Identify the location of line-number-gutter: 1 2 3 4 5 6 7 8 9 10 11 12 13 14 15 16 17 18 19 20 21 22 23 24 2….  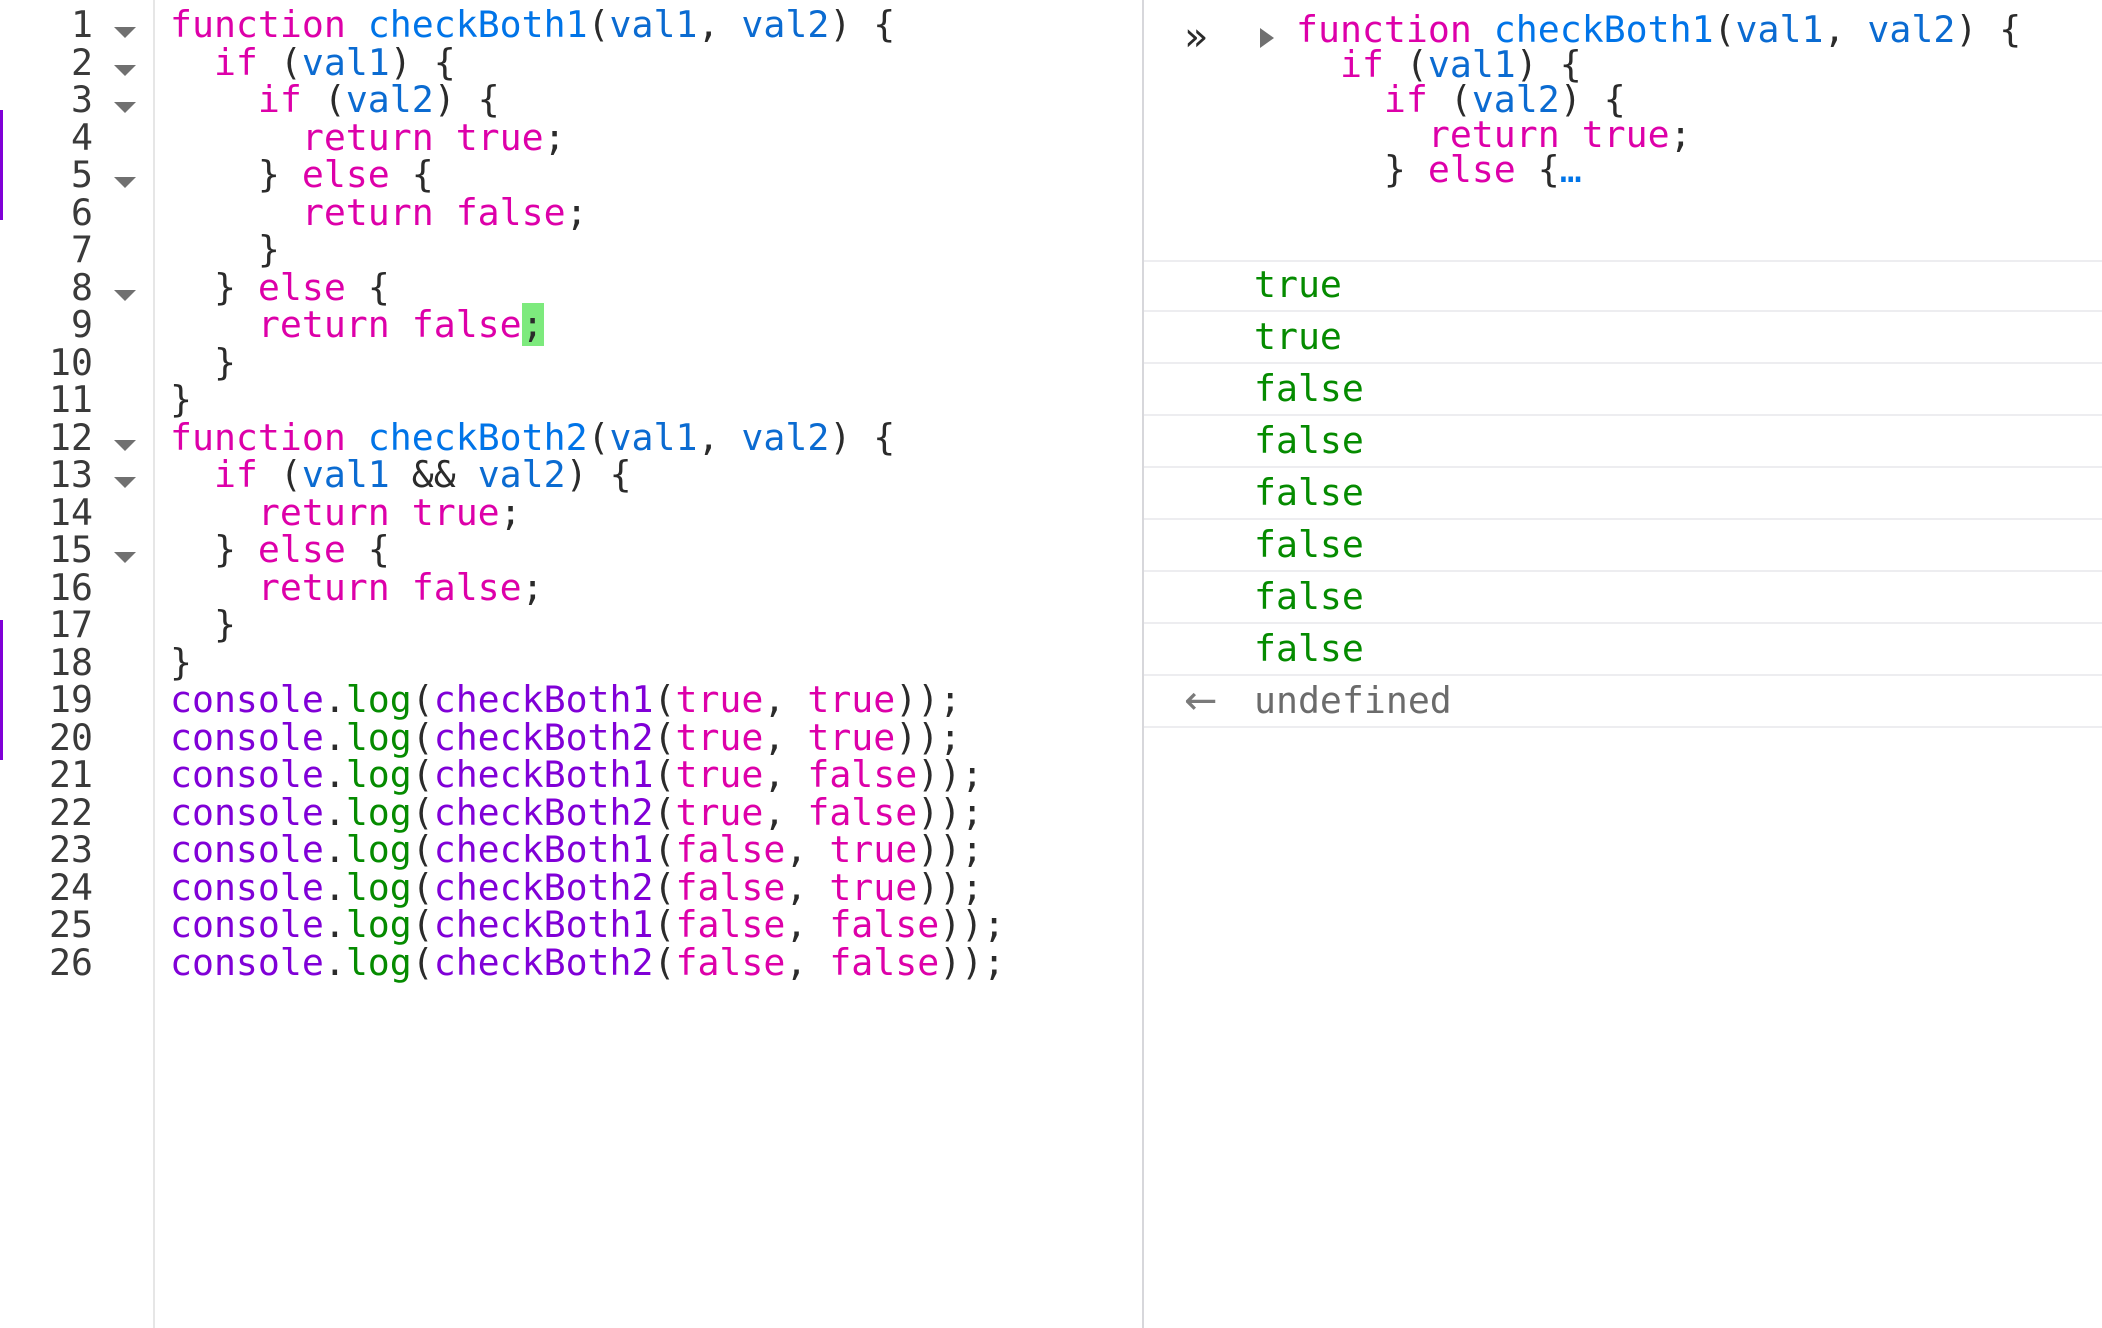
(77, 664).